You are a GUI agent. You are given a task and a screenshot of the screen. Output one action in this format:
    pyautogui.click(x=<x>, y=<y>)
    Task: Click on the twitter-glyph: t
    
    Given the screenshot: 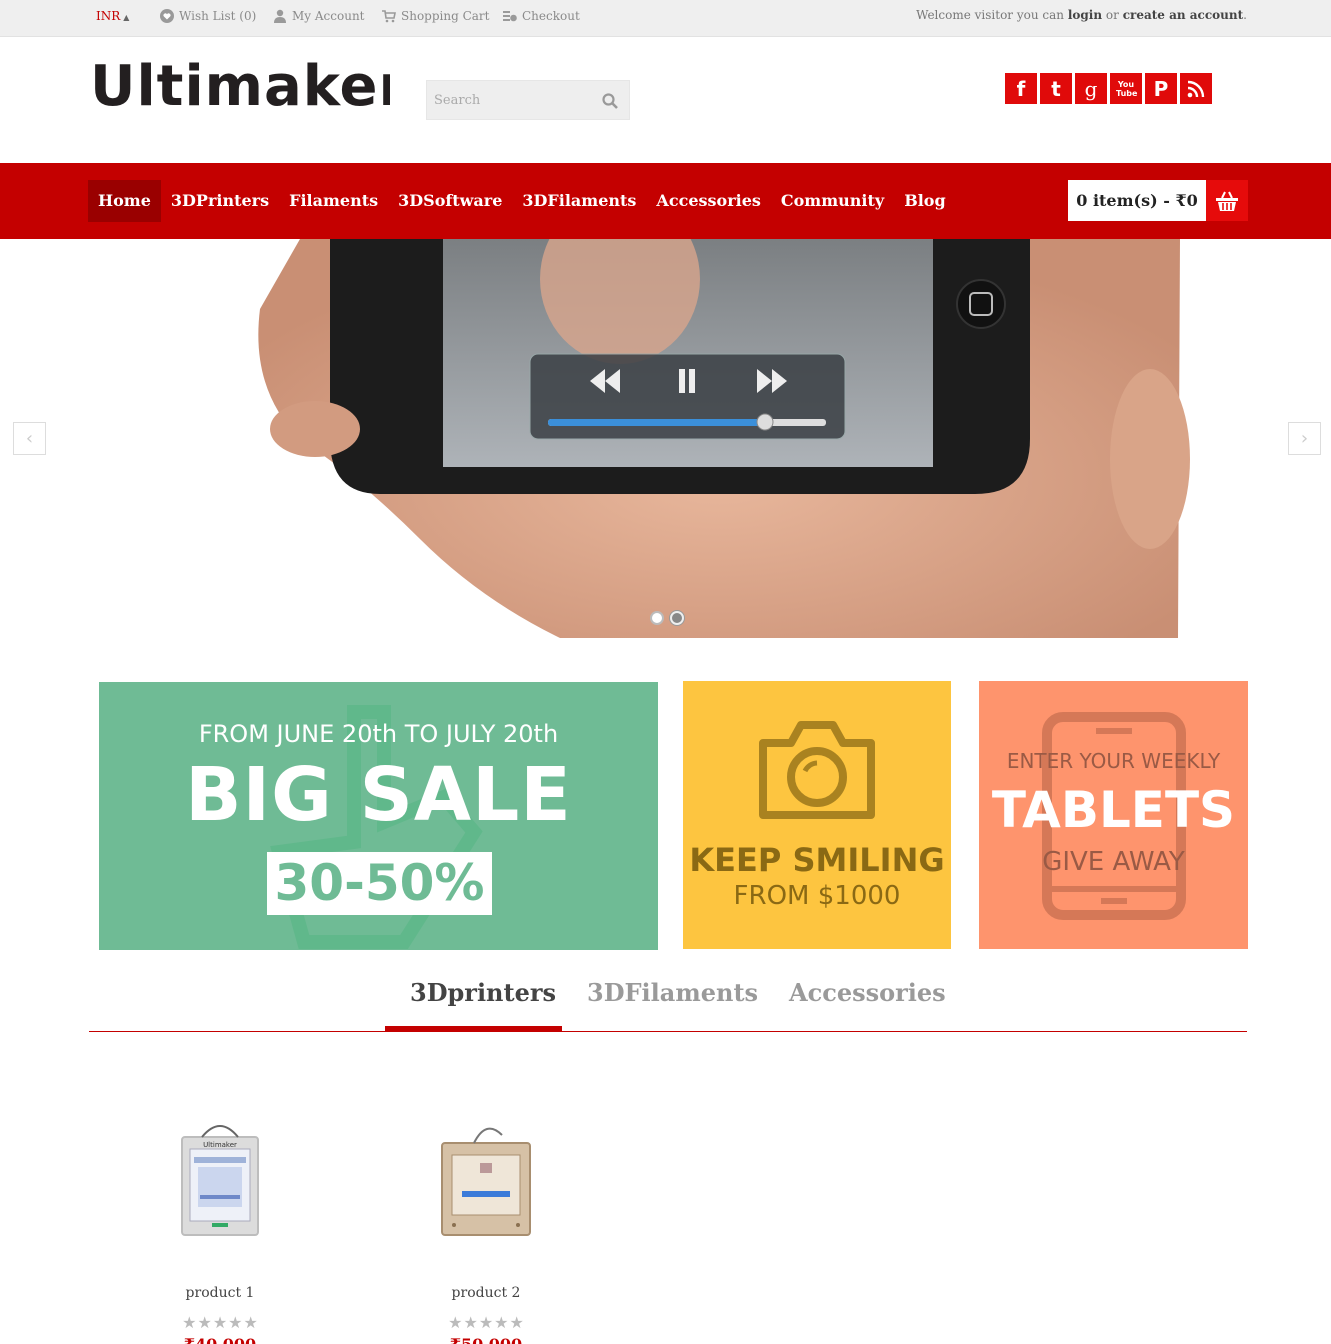 What is the action you would take?
    pyautogui.click(x=1056, y=88)
    